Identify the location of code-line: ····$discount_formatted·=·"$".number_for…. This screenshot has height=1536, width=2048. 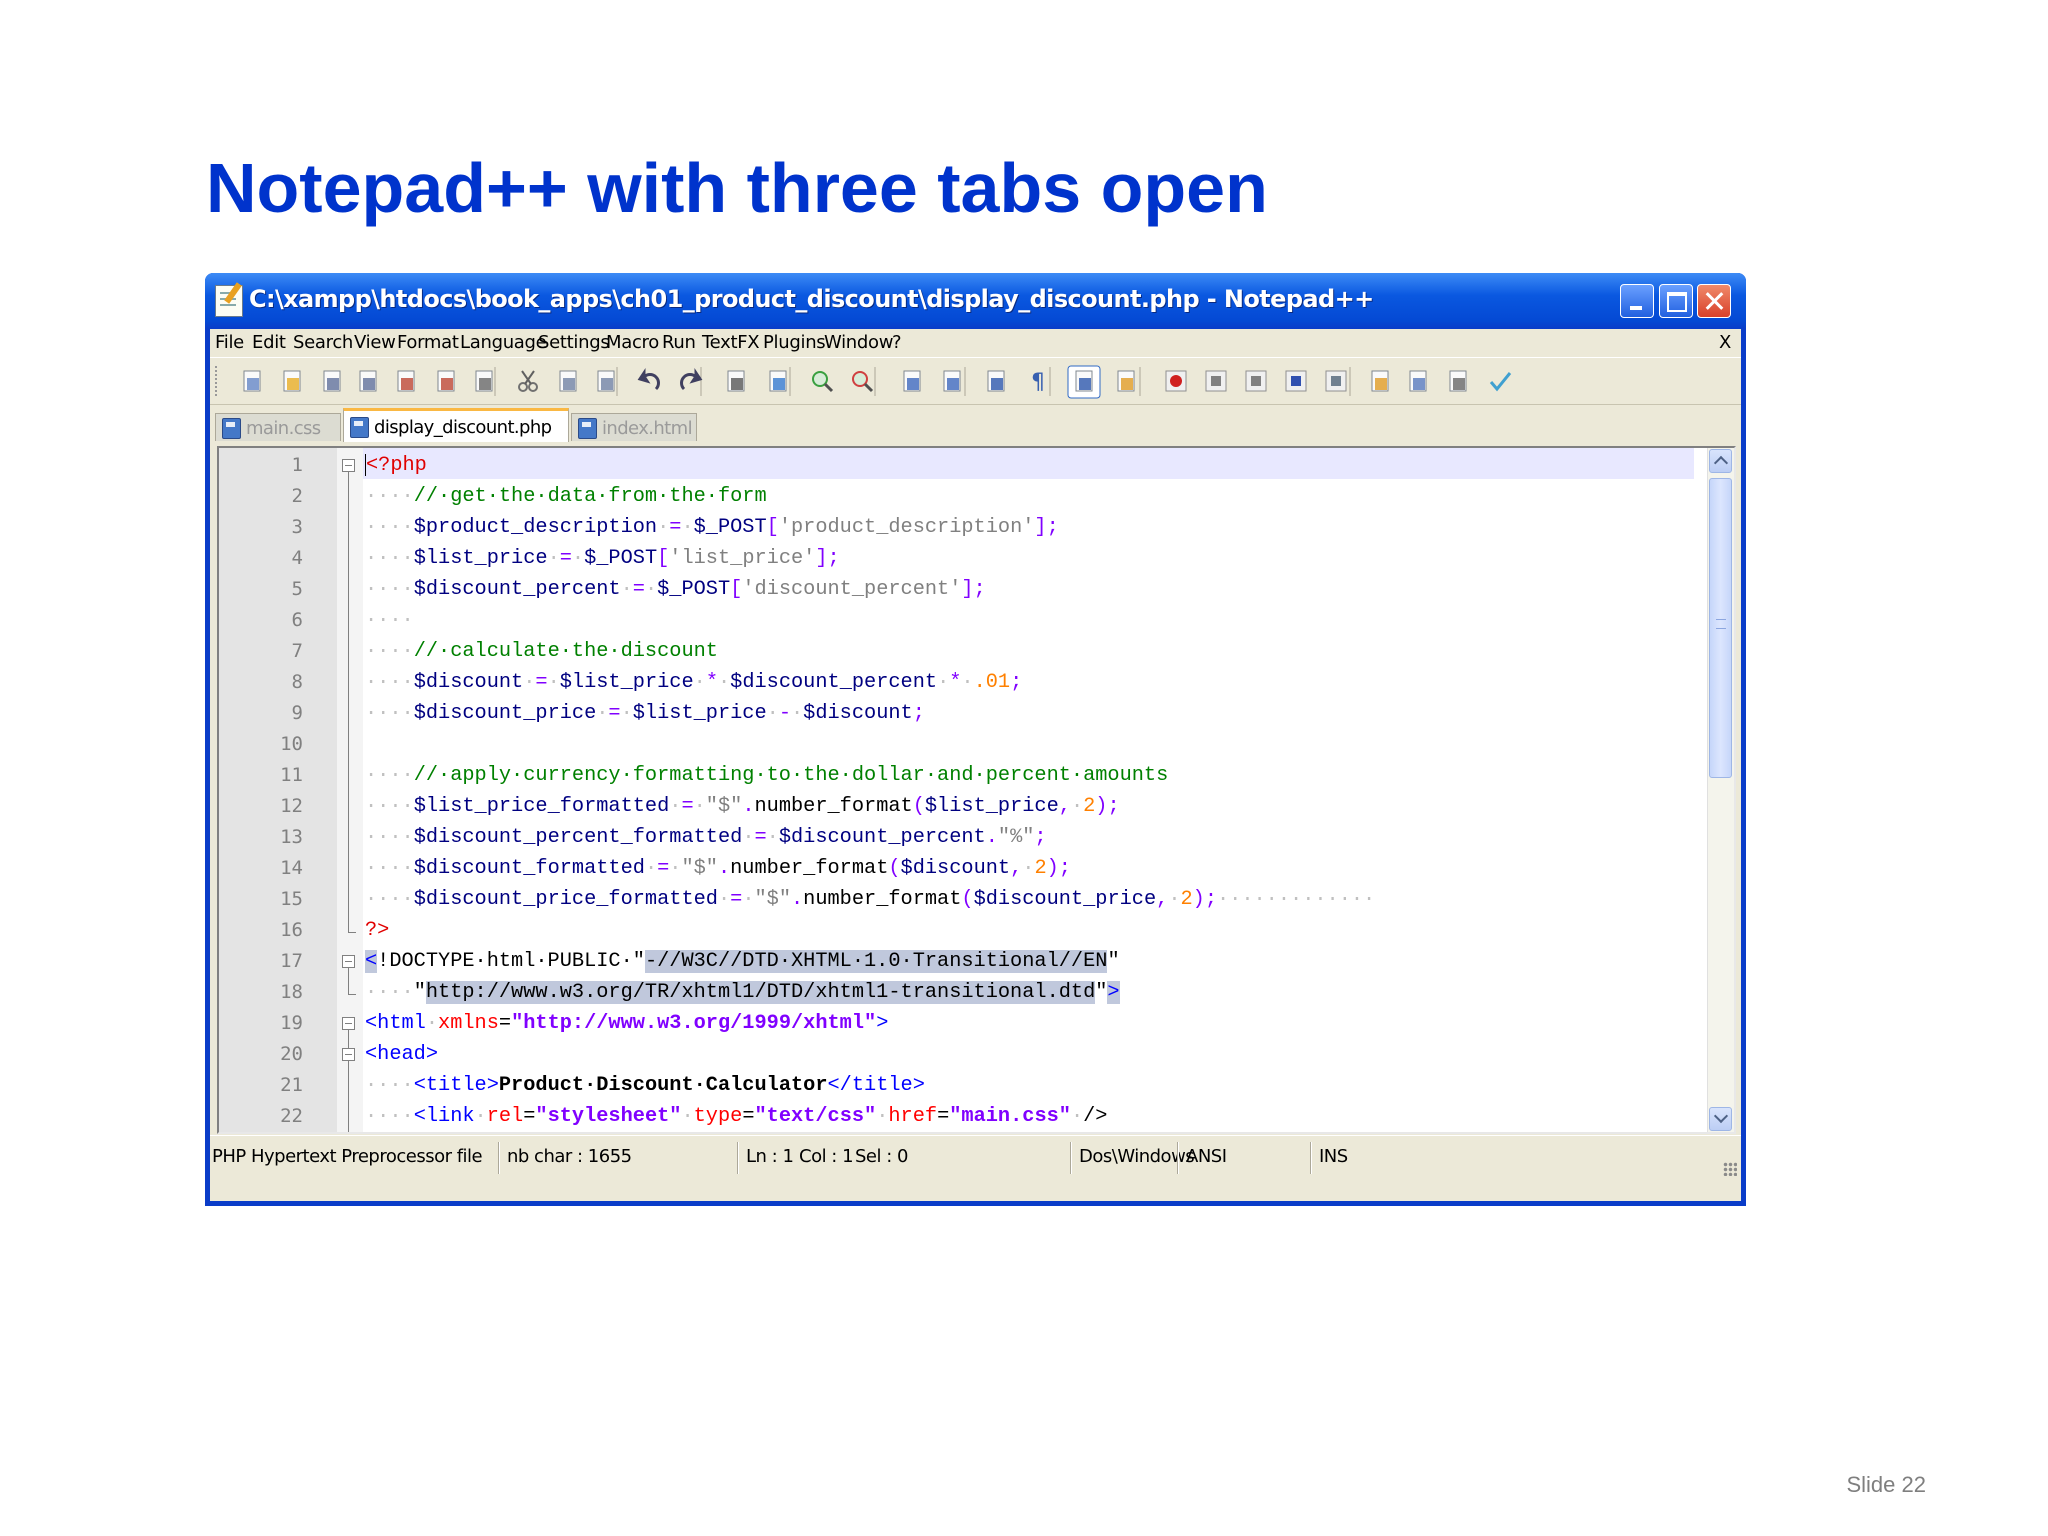
(718, 868).